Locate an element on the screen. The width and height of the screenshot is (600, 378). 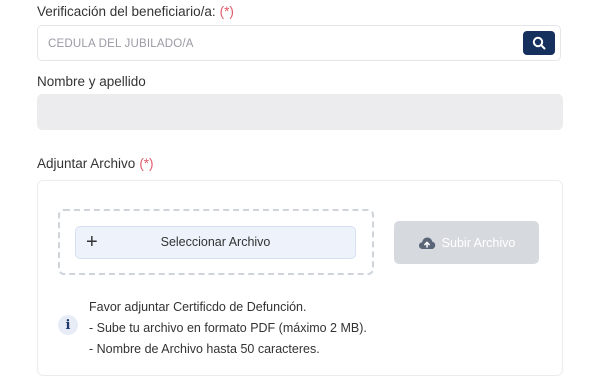
instruction-line: - Nombre de Archivo hasta 50 caracteres. is located at coordinates (204, 349).